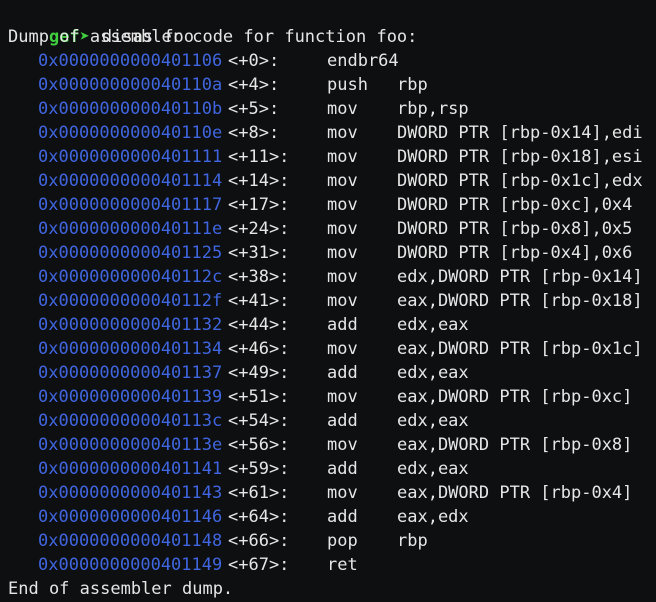  I want to click on instruction-operands: DWORD PTR [rbp-0x8],0x5, so click(515, 229).